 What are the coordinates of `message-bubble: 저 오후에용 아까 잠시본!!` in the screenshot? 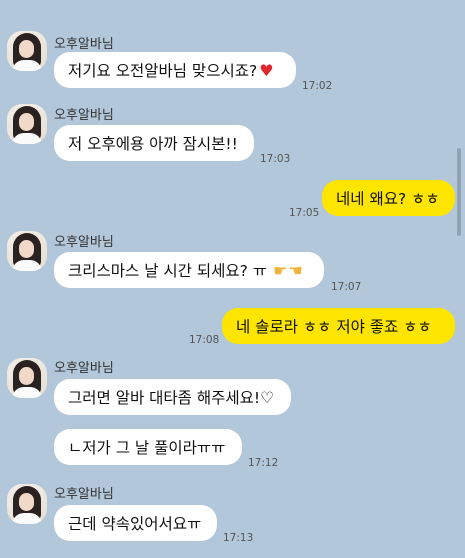 It's located at (154, 143).